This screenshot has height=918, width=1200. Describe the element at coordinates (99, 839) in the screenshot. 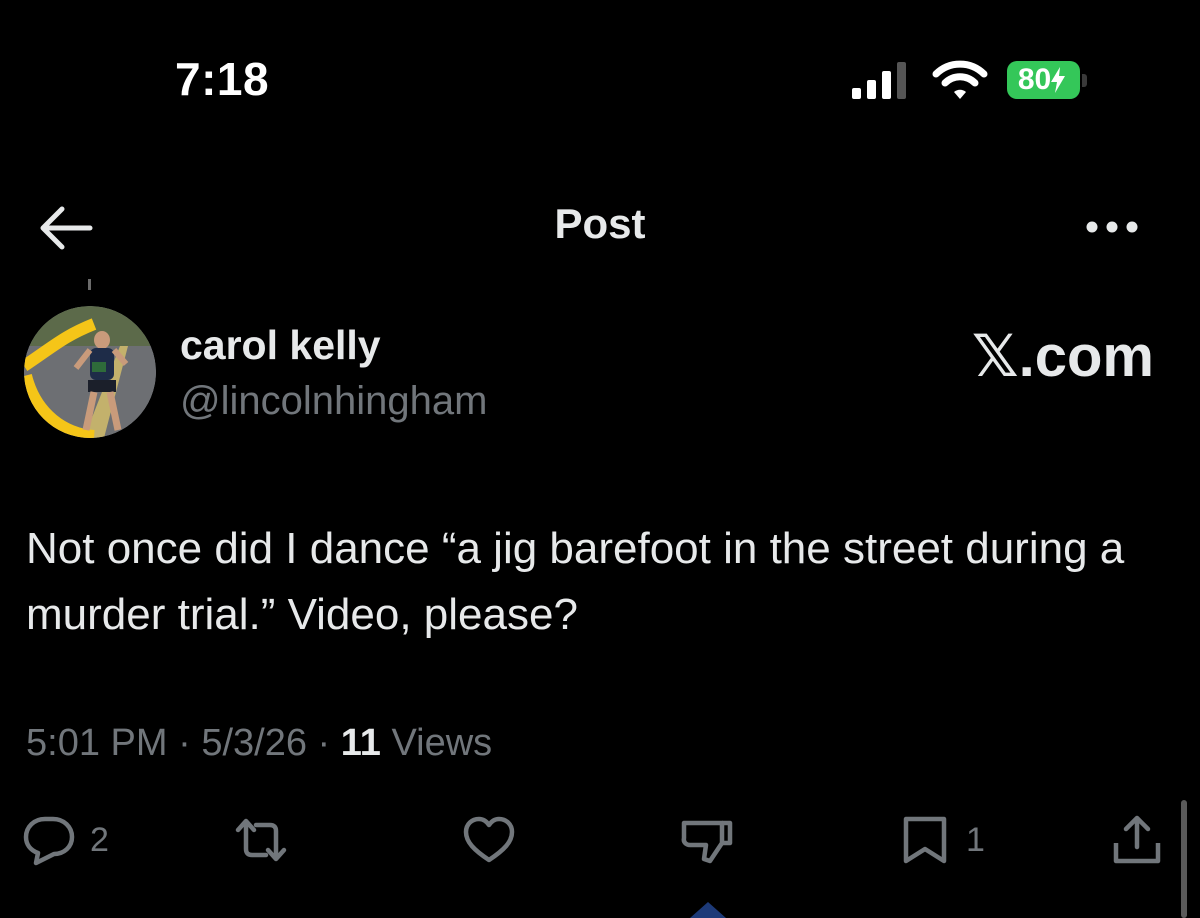

I see `reply-count: 2` at that location.